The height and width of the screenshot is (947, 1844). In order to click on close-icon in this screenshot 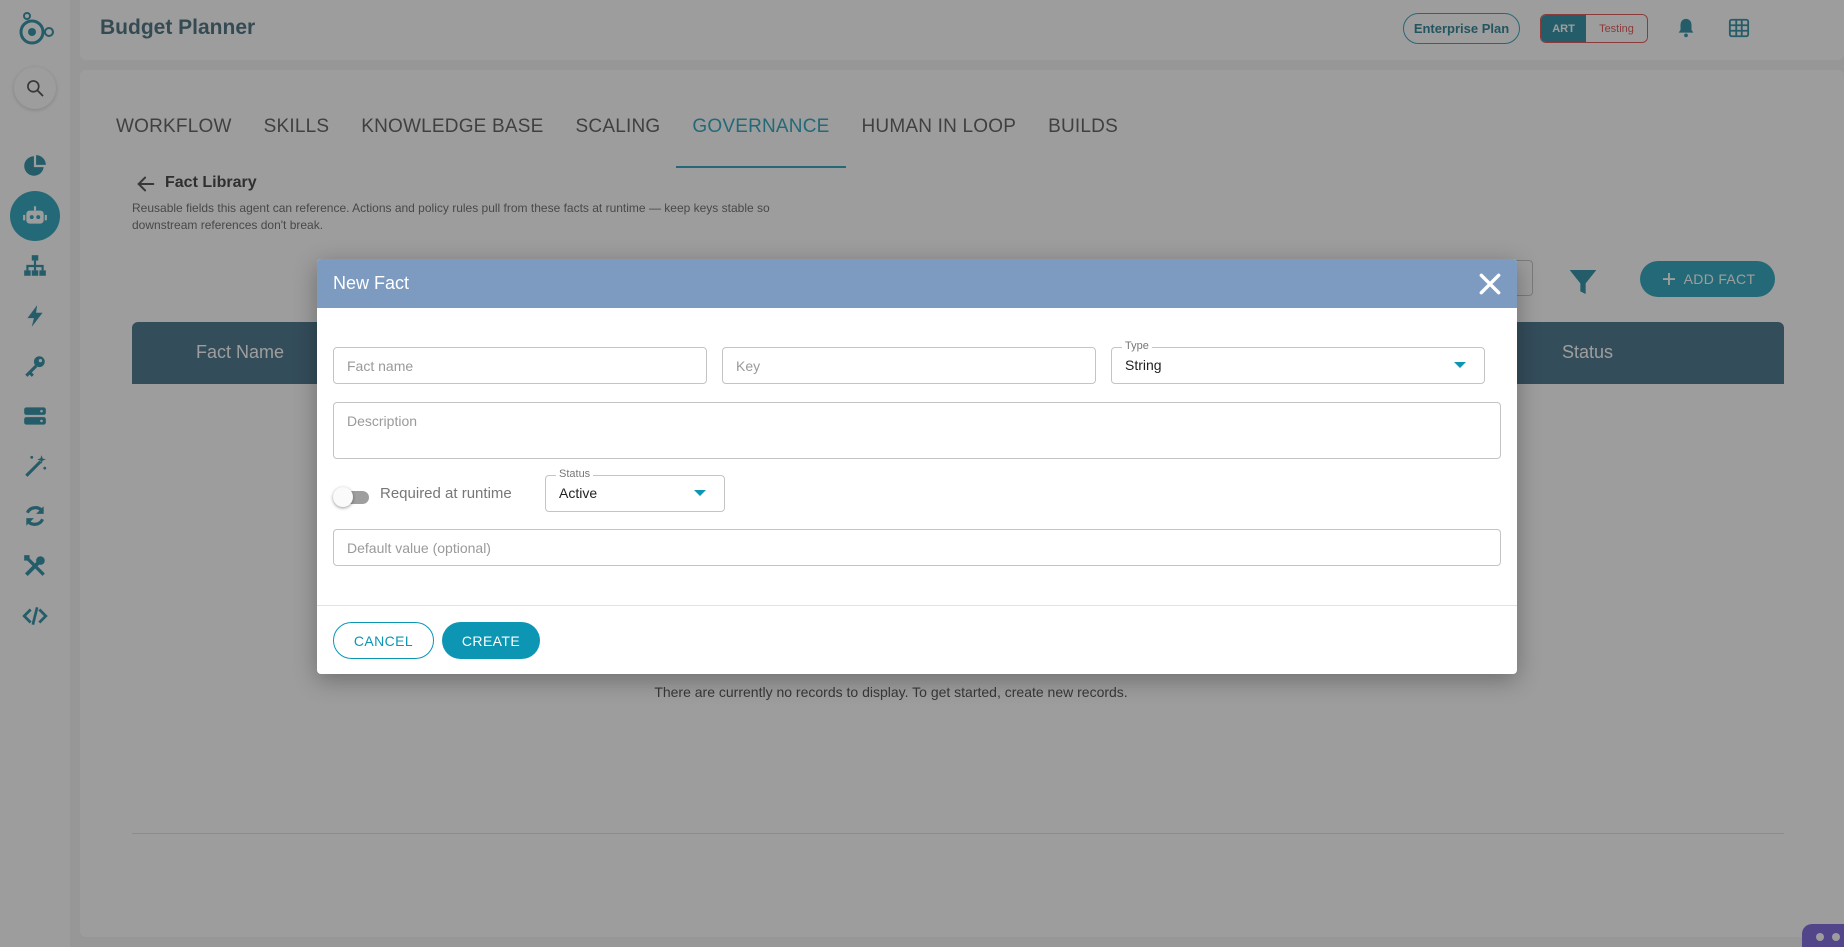, I will do `click(1490, 284)`.